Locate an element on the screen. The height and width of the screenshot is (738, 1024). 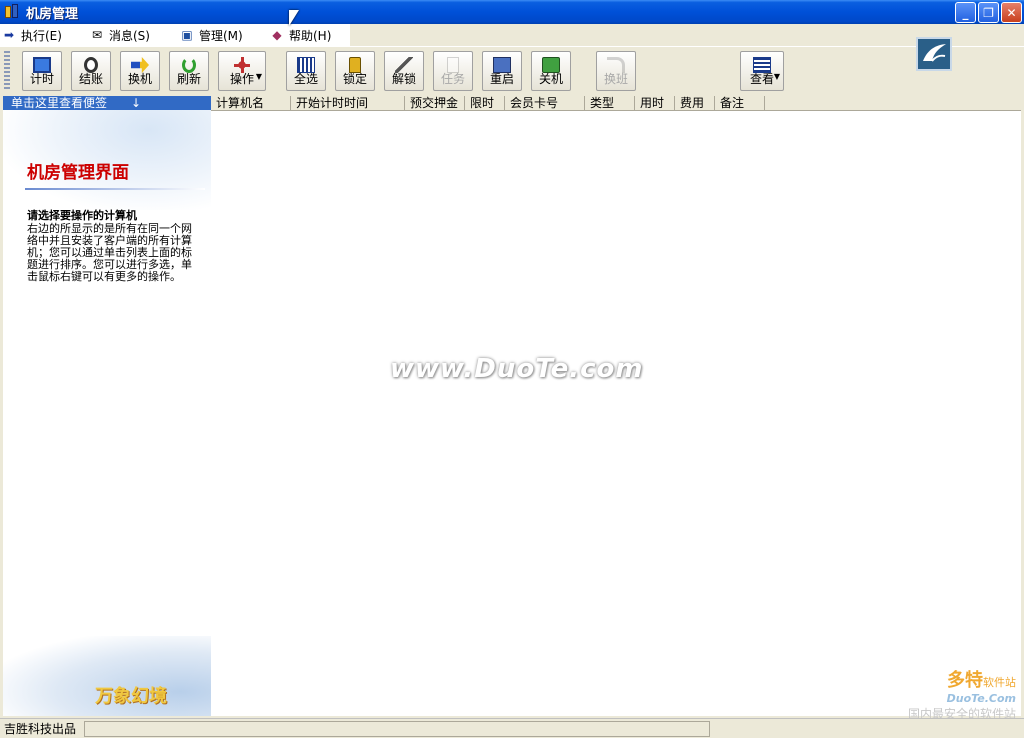
status-text: 吉胜科技出品 is located at coordinates (40, 729).